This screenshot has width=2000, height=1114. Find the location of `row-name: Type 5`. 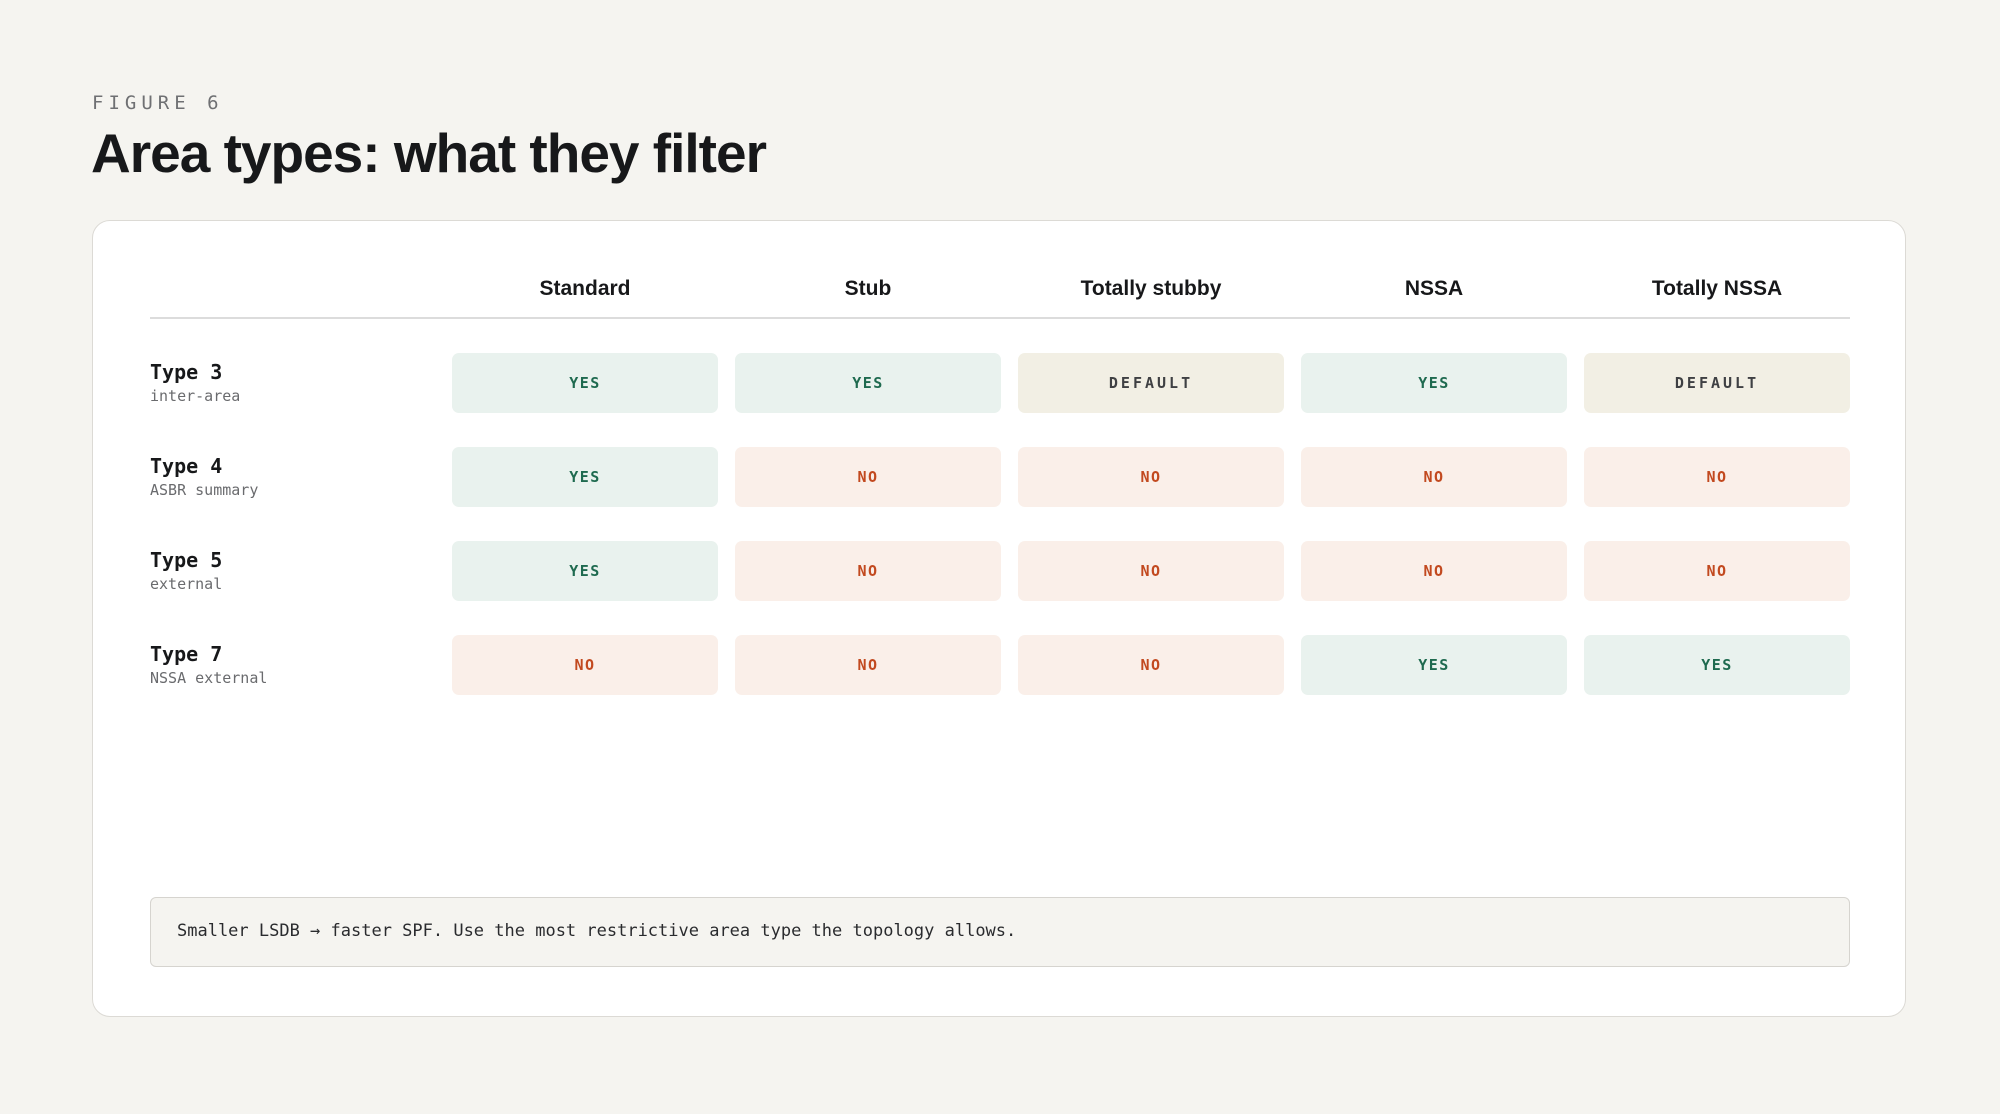

row-name: Type 5 is located at coordinates (186, 560).